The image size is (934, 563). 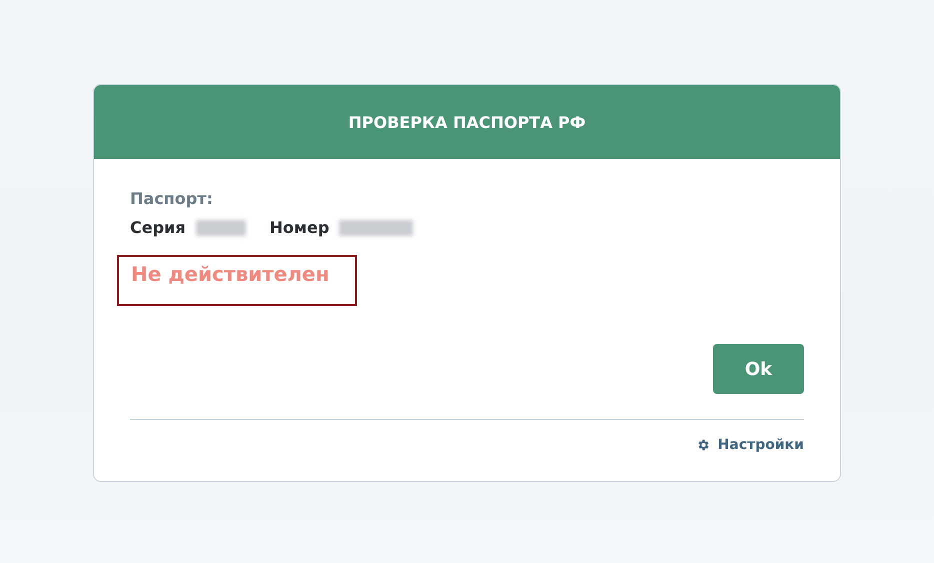 What do you see at coordinates (221, 228) in the screenshot?
I see `redacted-value` at bounding box center [221, 228].